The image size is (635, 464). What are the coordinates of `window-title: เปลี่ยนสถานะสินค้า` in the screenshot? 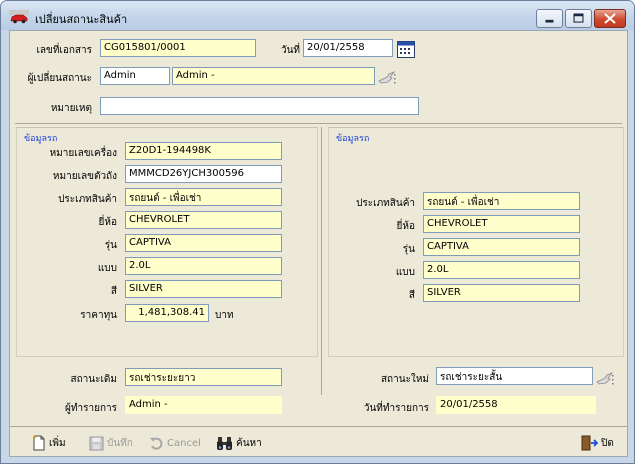 It's located at (81, 19).